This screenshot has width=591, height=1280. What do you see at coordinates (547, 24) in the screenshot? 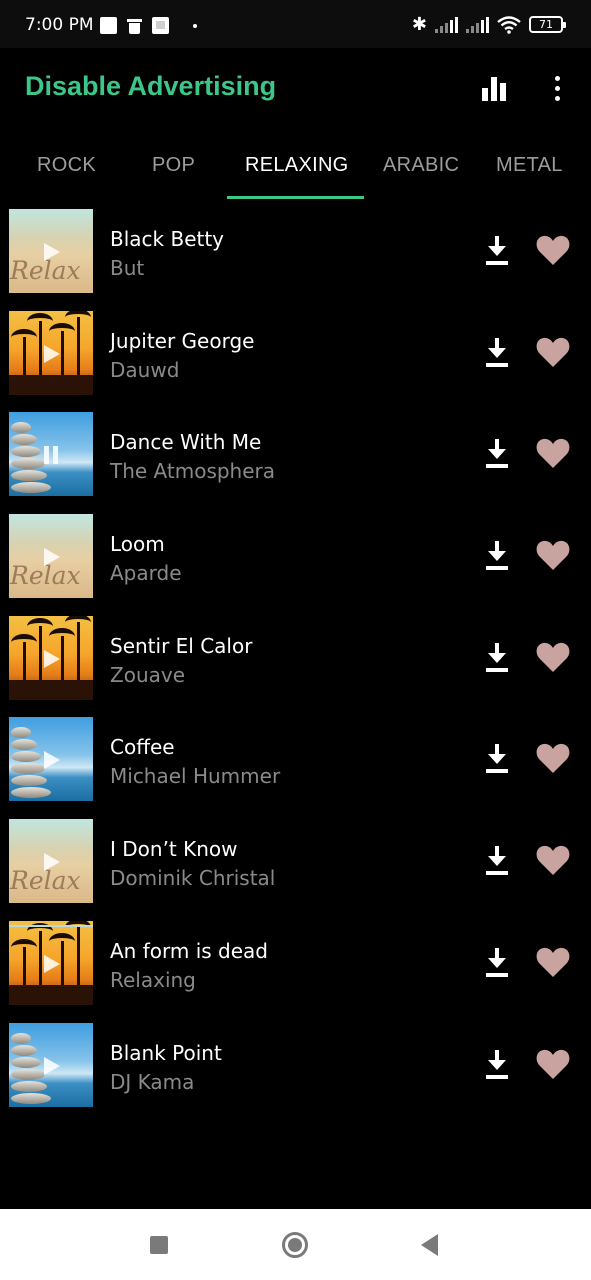
I see `battery-icon: 71` at bounding box center [547, 24].